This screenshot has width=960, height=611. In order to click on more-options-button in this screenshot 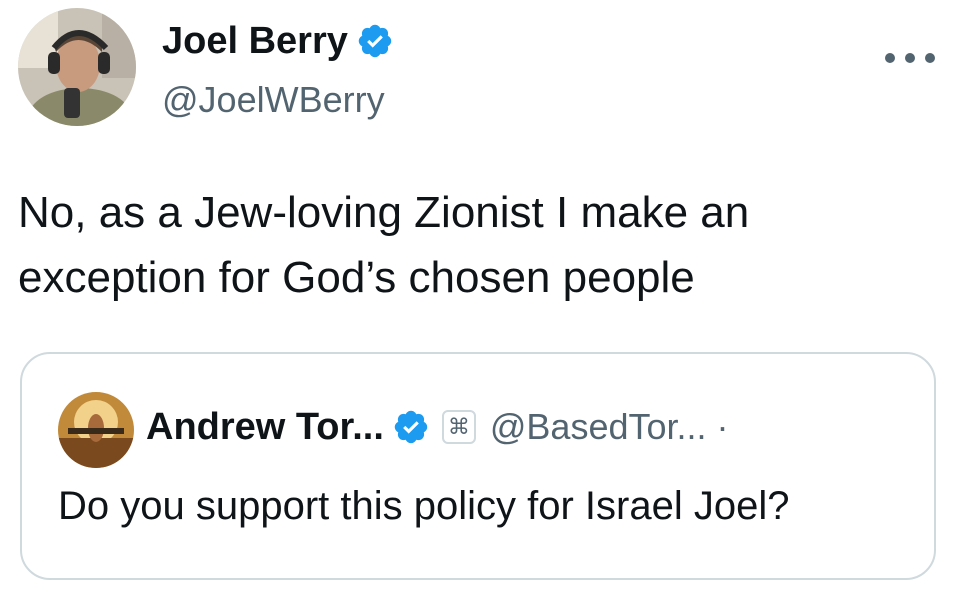, I will do `click(910, 58)`.